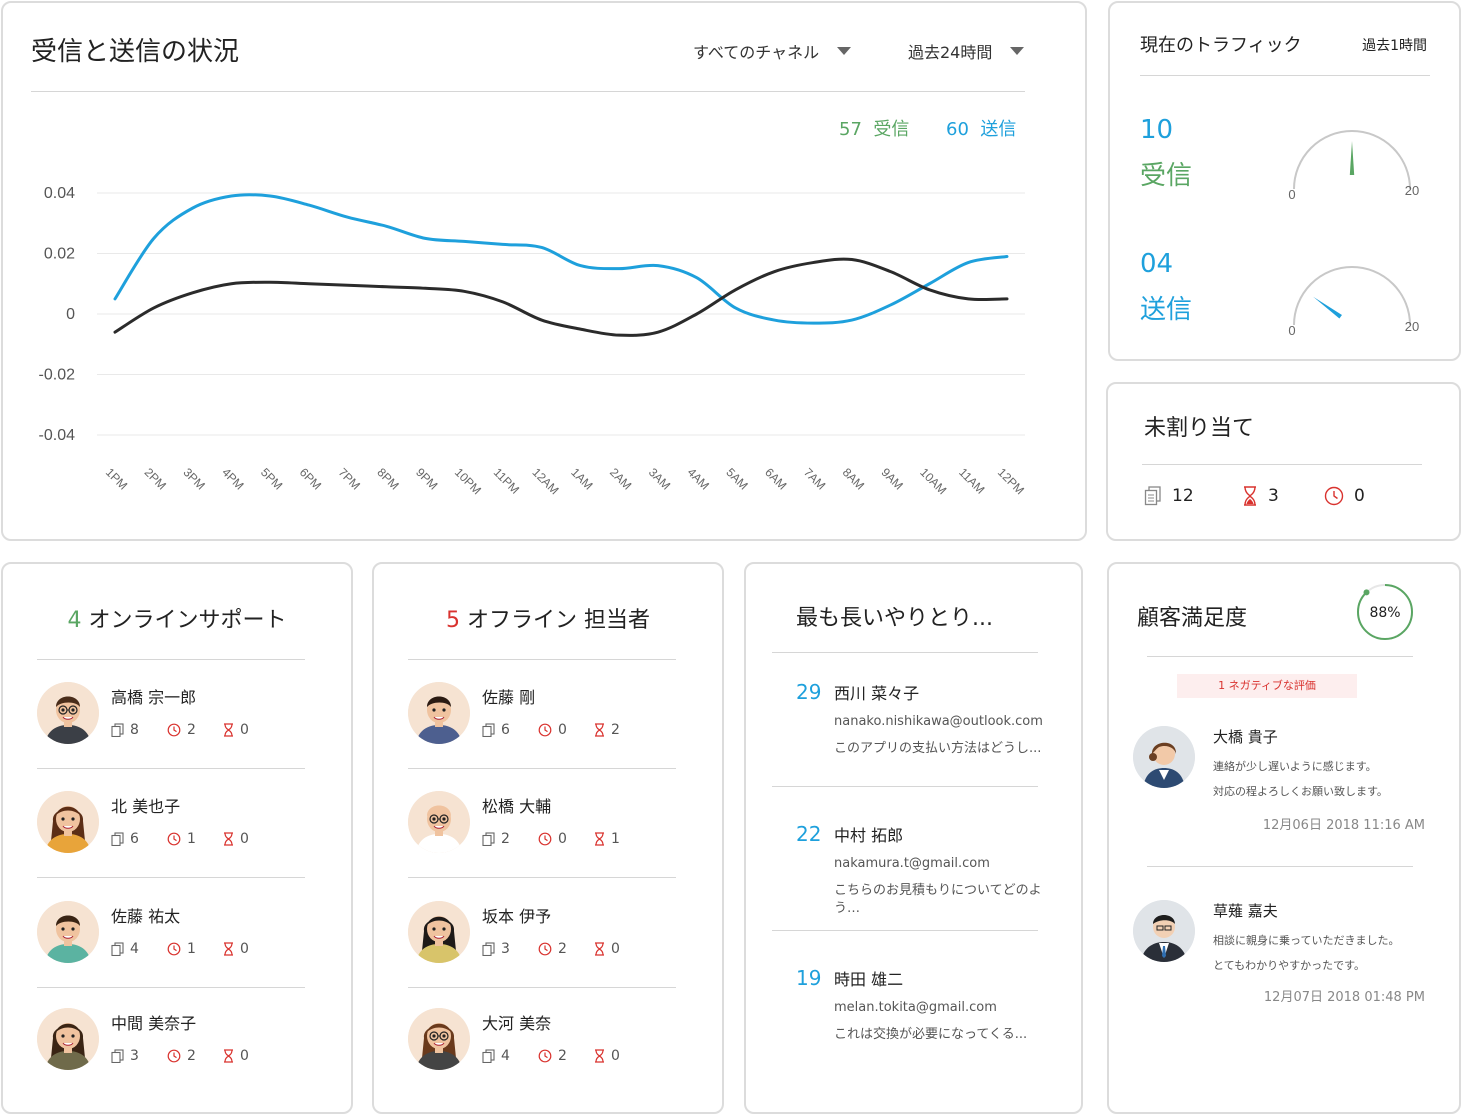 The image size is (1464, 1115). Describe the element at coordinates (505, 730) in the screenshot. I see `agent-docs-count: 6` at that location.